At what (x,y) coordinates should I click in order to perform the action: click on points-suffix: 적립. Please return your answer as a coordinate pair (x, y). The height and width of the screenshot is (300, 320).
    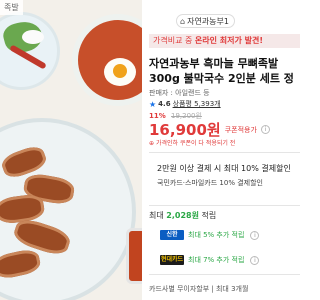
    Looking at the image, I should click on (207, 215).